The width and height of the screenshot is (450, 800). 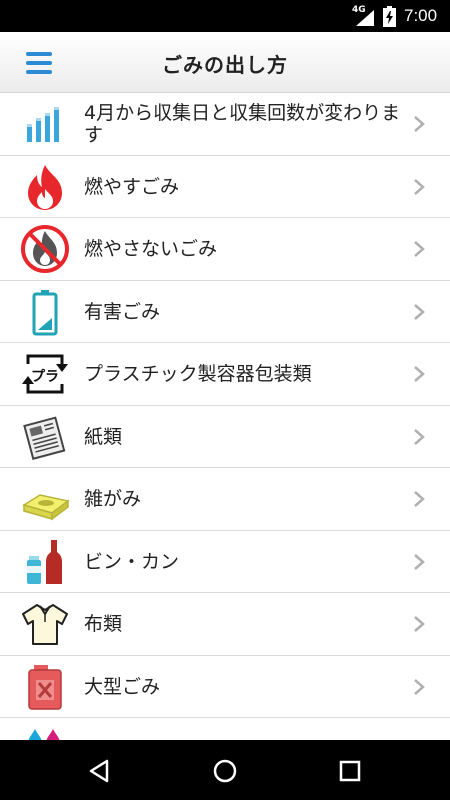 What do you see at coordinates (132, 186) in the screenshot?
I see `list-item-label: 燃やすごみ` at bounding box center [132, 186].